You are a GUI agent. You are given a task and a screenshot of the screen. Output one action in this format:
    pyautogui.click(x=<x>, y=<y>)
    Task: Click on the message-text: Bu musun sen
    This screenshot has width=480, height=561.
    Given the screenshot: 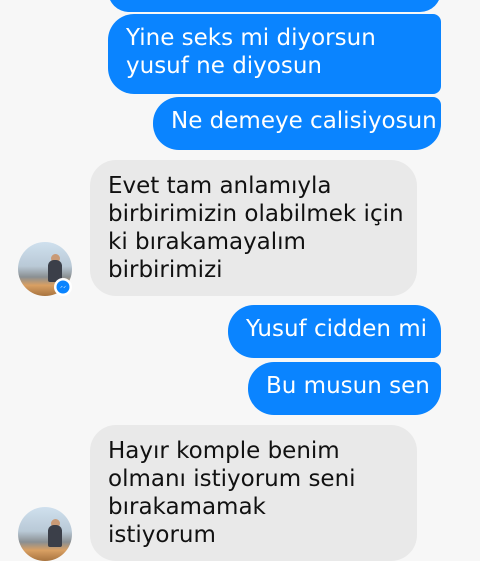 What is the action you would take?
    pyautogui.click(x=348, y=386)
    